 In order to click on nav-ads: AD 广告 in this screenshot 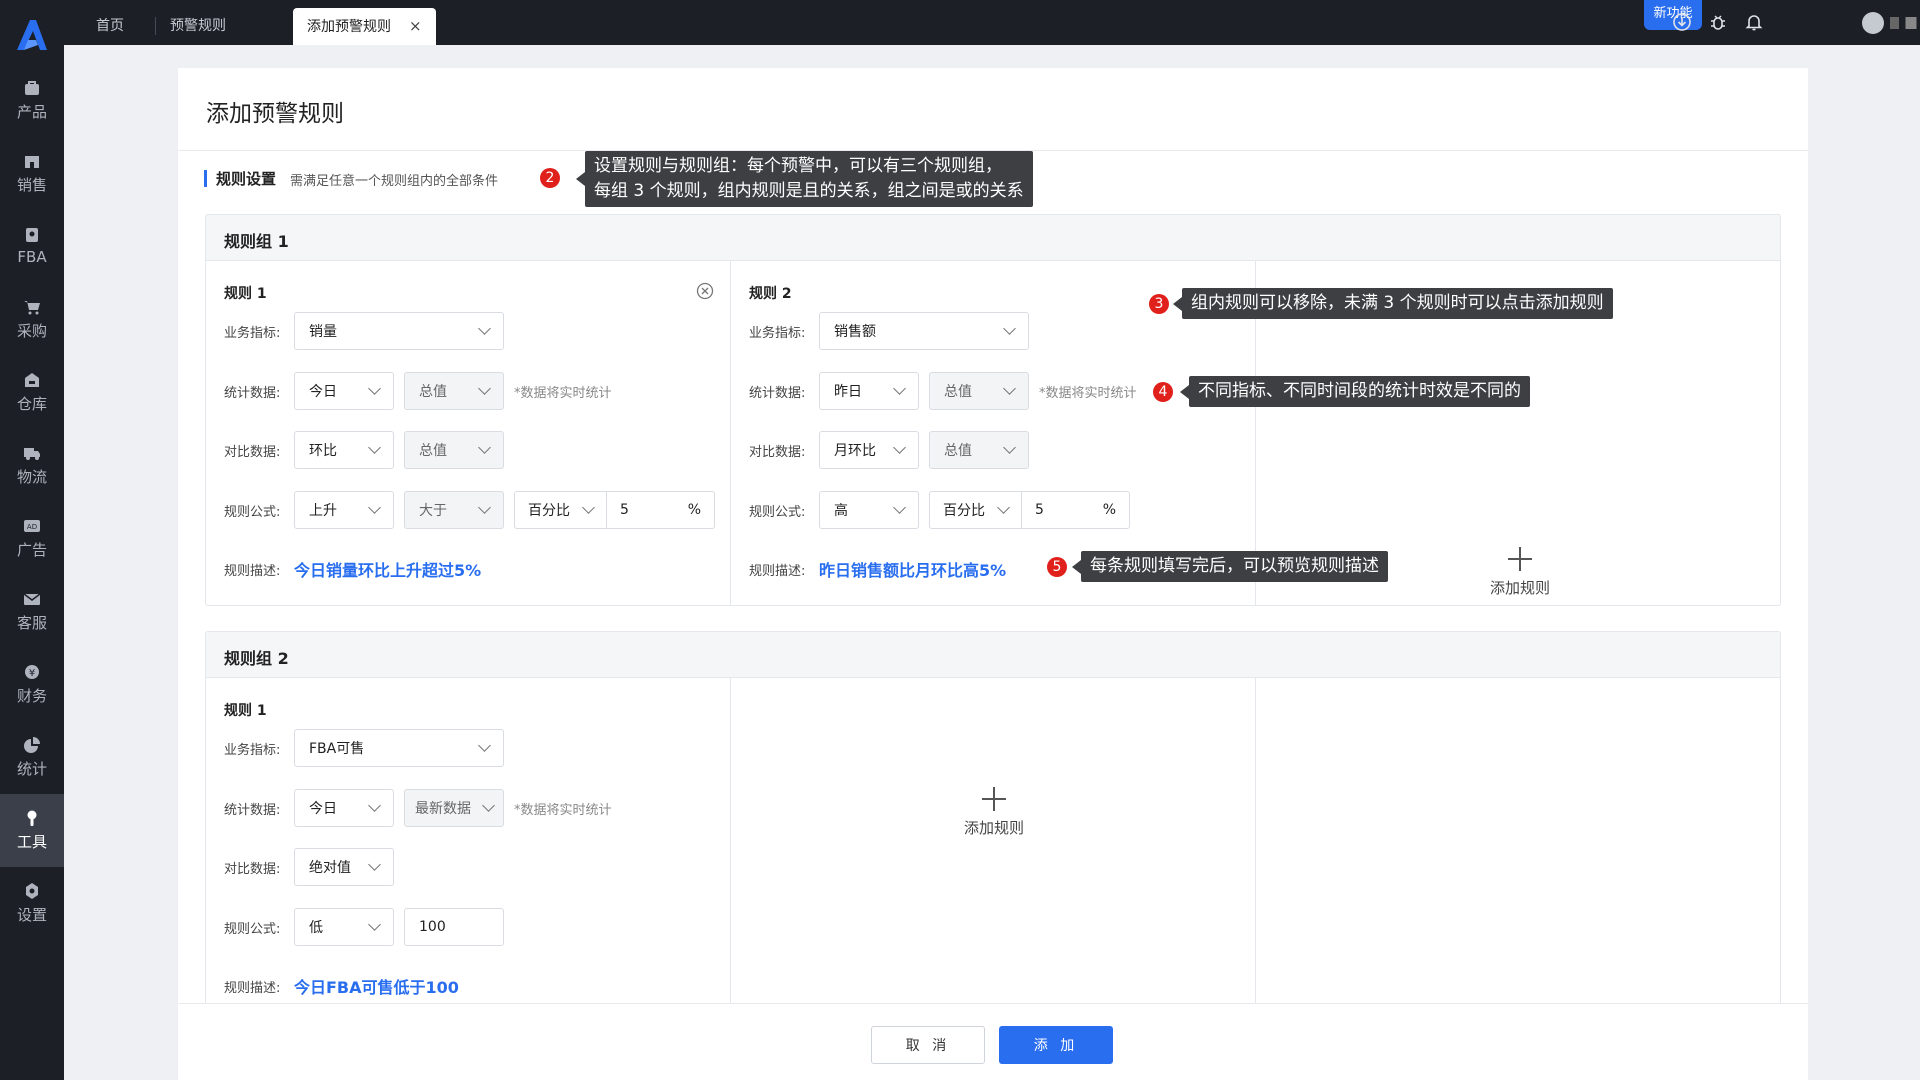, I will do `click(32, 538)`.